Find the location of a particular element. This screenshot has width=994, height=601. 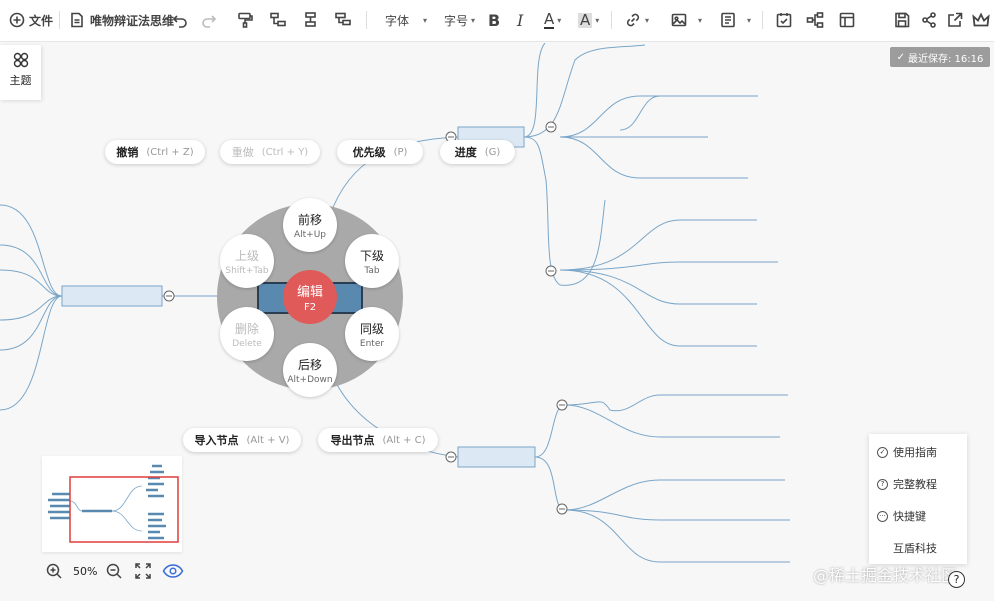

theme-button: 主题 is located at coordinates (20, 72).